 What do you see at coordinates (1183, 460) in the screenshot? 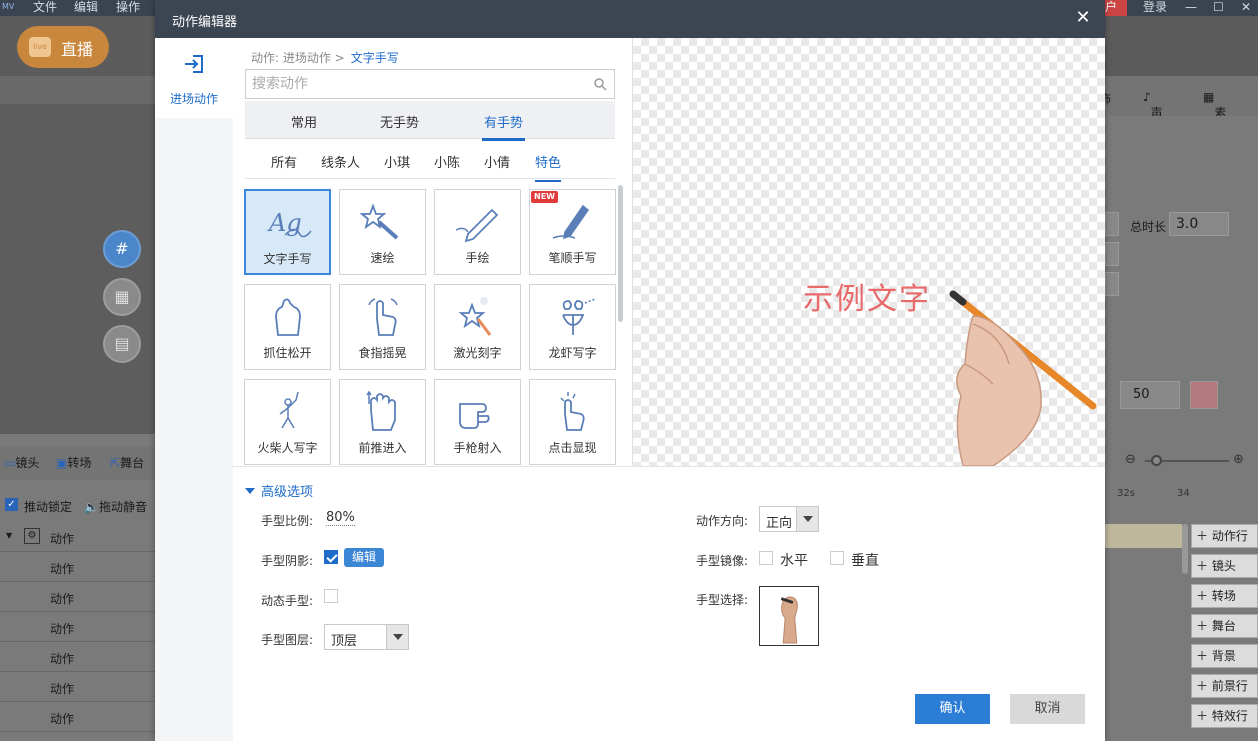
I see `zoom-slider: ⊖ ⊕` at bounding box center [1183, 460].